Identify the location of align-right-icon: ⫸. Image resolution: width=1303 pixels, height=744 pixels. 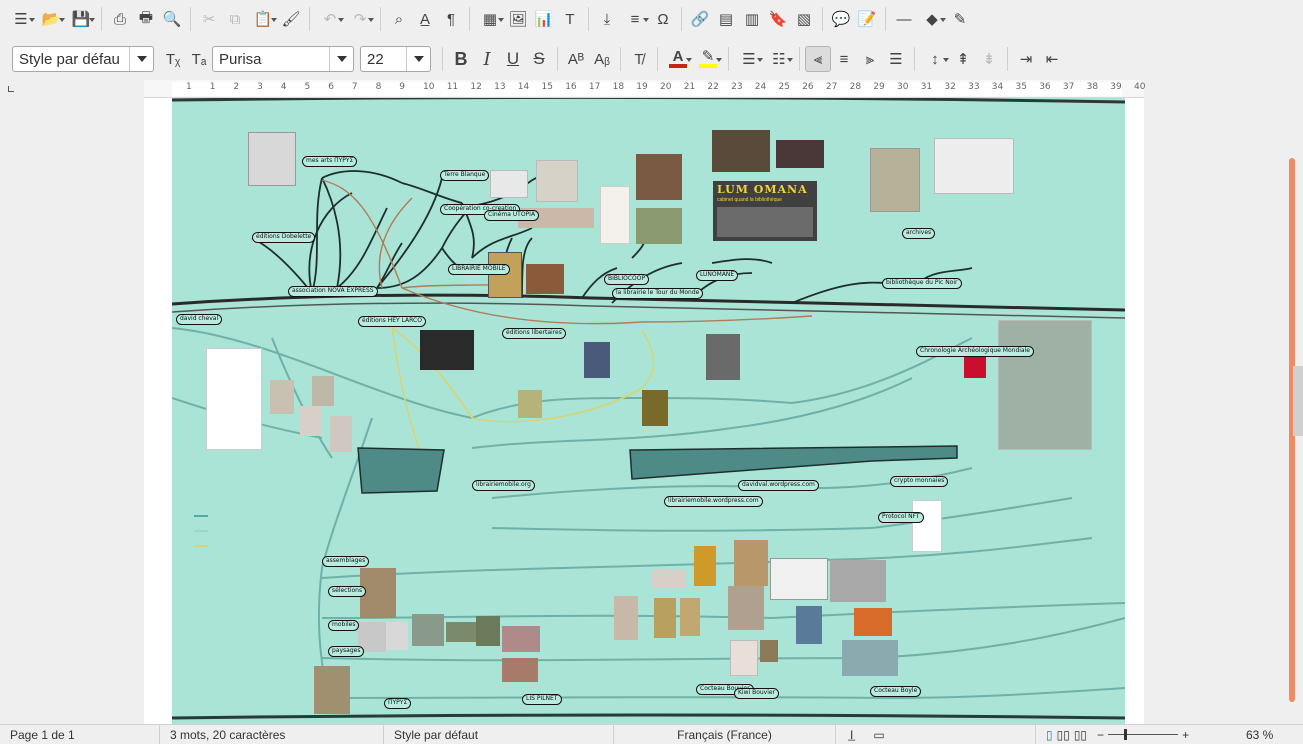
(870, 59).